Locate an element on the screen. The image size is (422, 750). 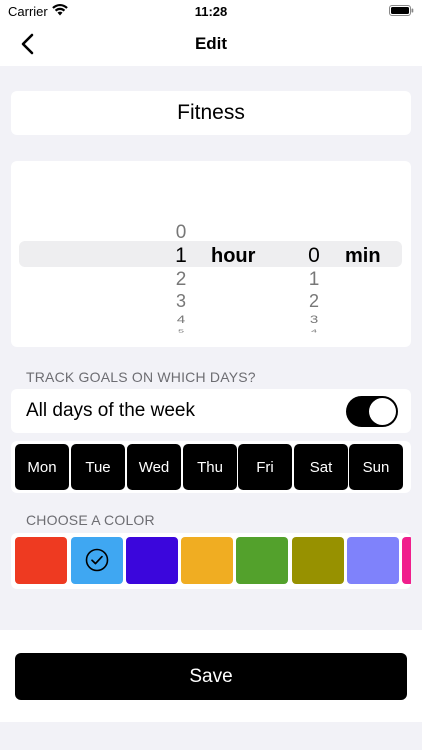
minutes-option: 4 is located at coordinates (314, 331).